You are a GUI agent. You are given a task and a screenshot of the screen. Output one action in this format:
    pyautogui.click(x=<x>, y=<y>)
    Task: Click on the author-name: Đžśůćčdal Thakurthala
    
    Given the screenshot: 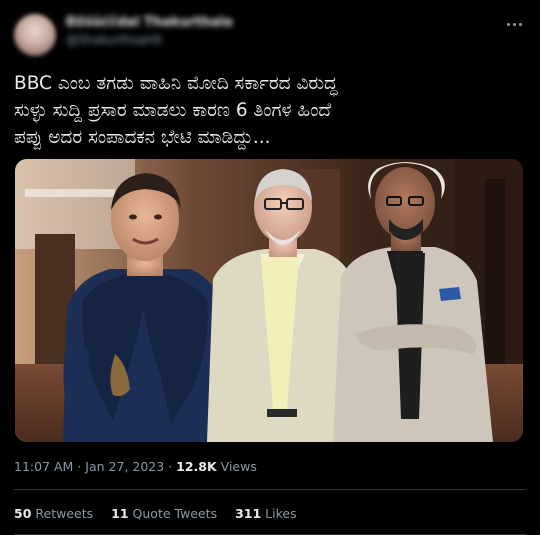 What is the action you would take?
    pyautogui.click(x=161, y=22)
    